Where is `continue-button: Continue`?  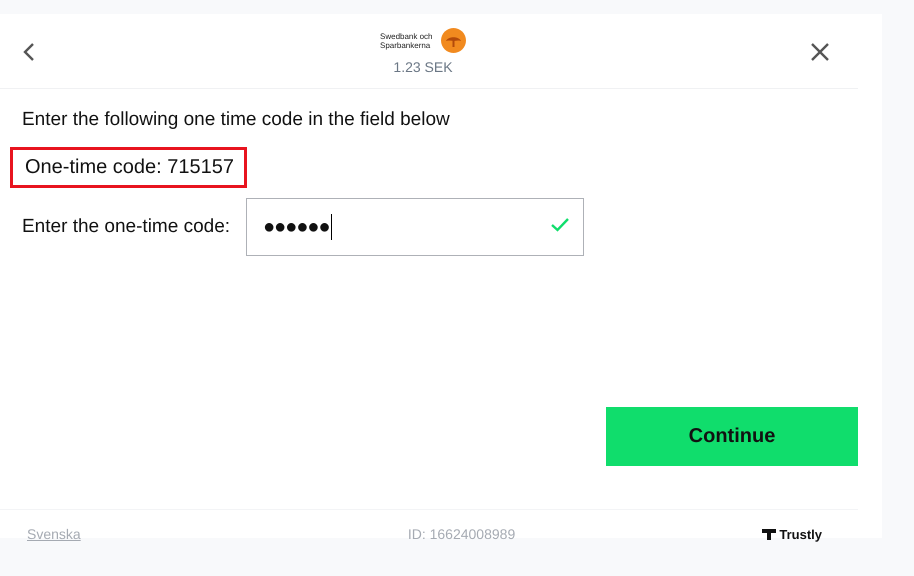 continue-button: Continue is located at coordinates (732, 436).